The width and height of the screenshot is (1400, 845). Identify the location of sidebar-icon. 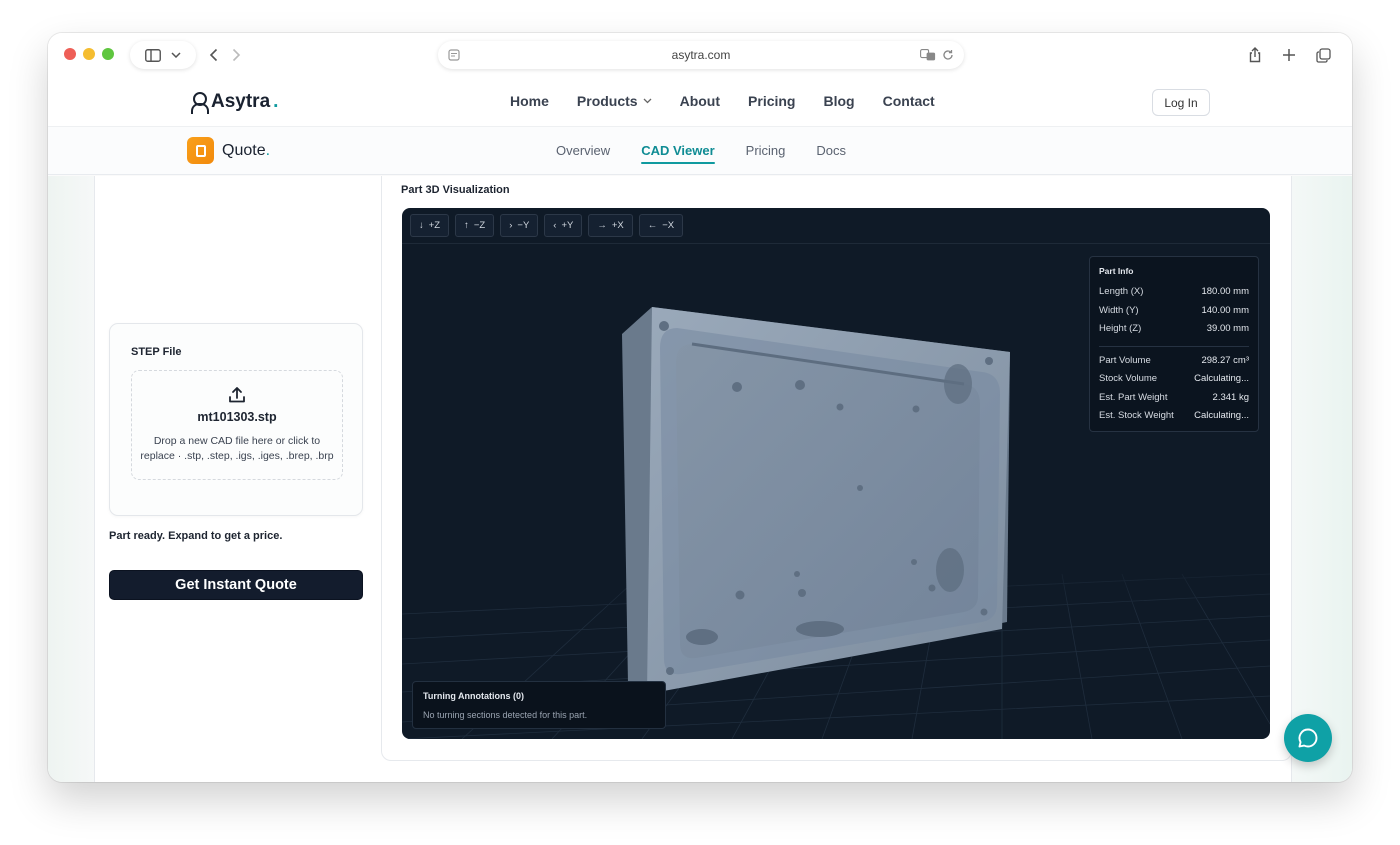
(153, 55).